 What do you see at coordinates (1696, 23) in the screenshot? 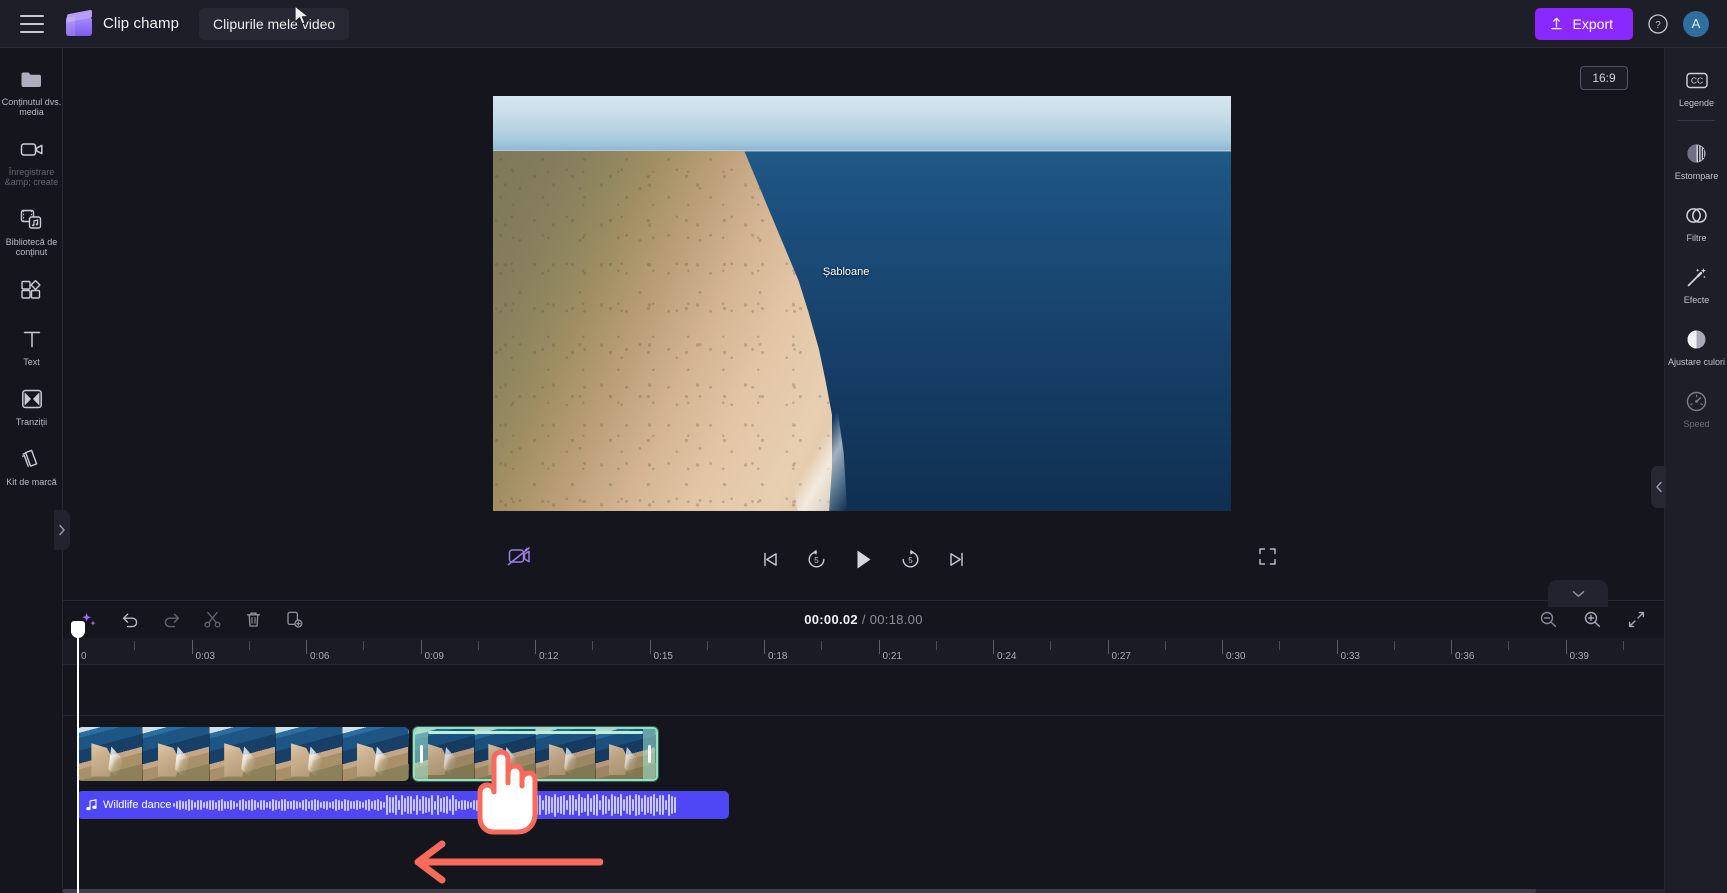
I see `avatar: A` at bounding box center [1696, 23].